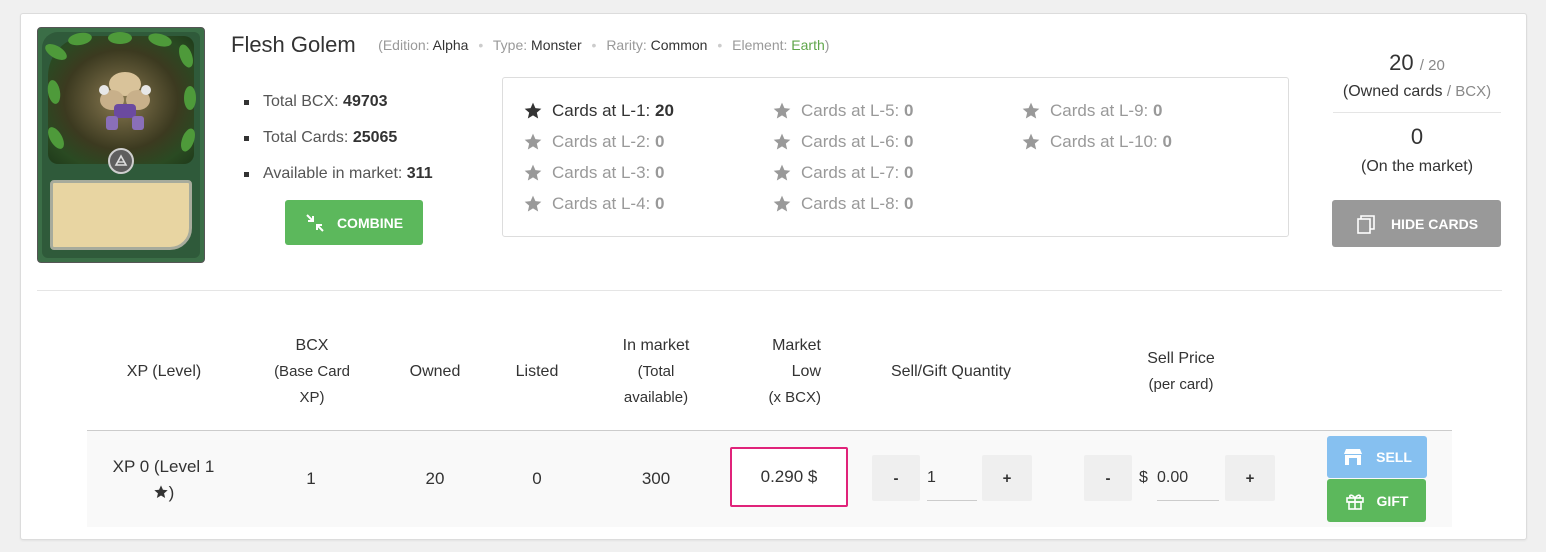  I want to click on price-decrement-button: -, so click(1108, 478).